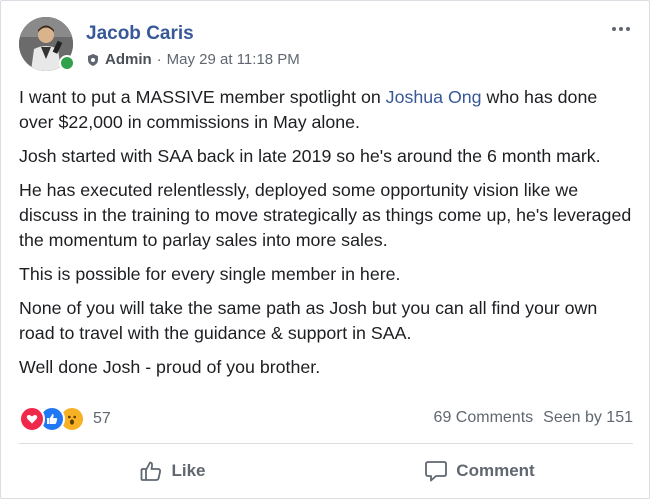 This screenshot has height=499, width=650. Describe the element at coordinates (67, 63) in the screenshot. I see `online-status-indicator` at that location.